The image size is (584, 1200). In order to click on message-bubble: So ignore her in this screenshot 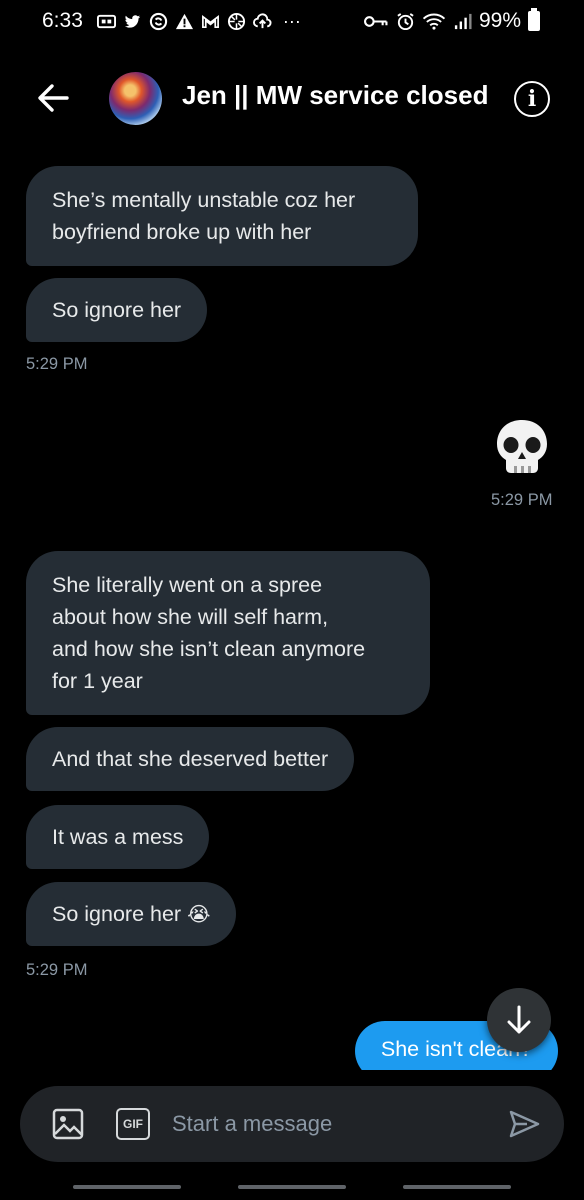, I will do `click(117, 310)`.